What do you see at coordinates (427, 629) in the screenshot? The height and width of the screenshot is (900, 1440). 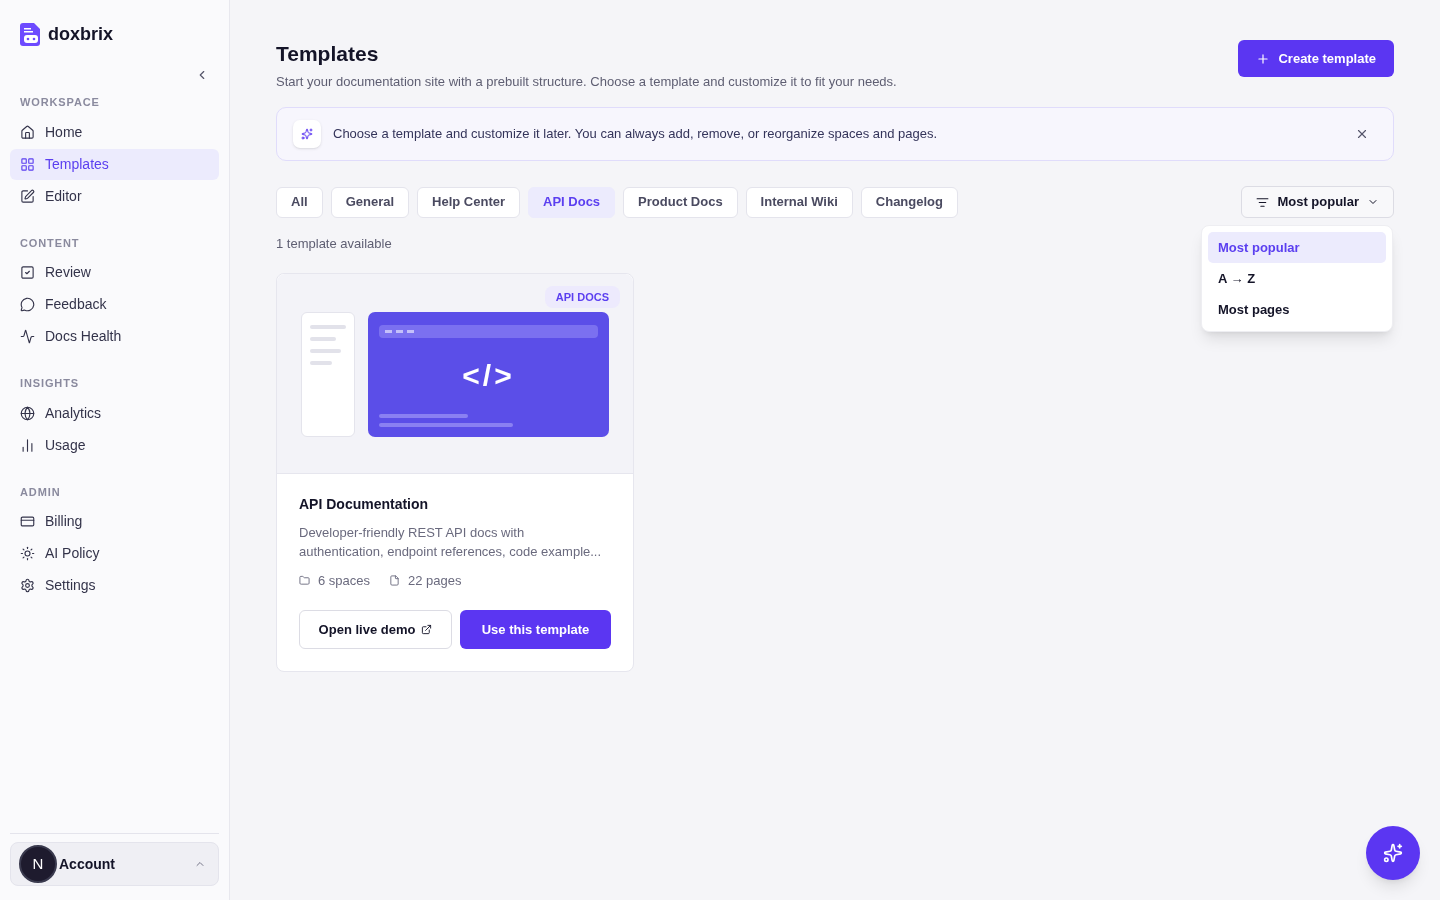 I see `external-link-icon` at bounding box center [427, 629].